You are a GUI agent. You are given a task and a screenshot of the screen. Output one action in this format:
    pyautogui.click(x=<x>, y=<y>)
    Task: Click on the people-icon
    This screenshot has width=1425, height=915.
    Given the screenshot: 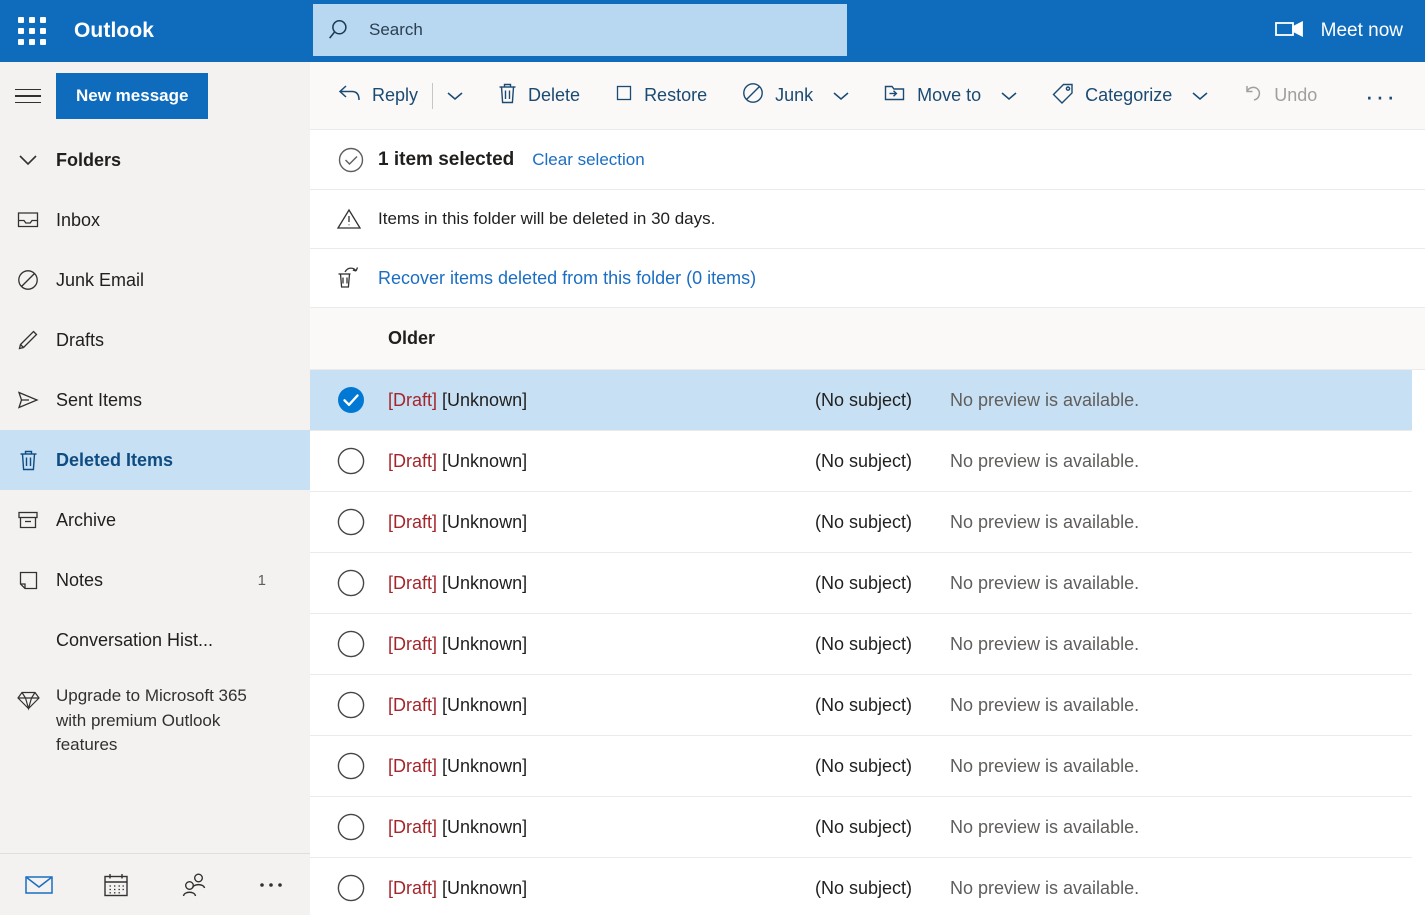 What is the action you would take?
    pyautogui.click(x=194, y=885)
    